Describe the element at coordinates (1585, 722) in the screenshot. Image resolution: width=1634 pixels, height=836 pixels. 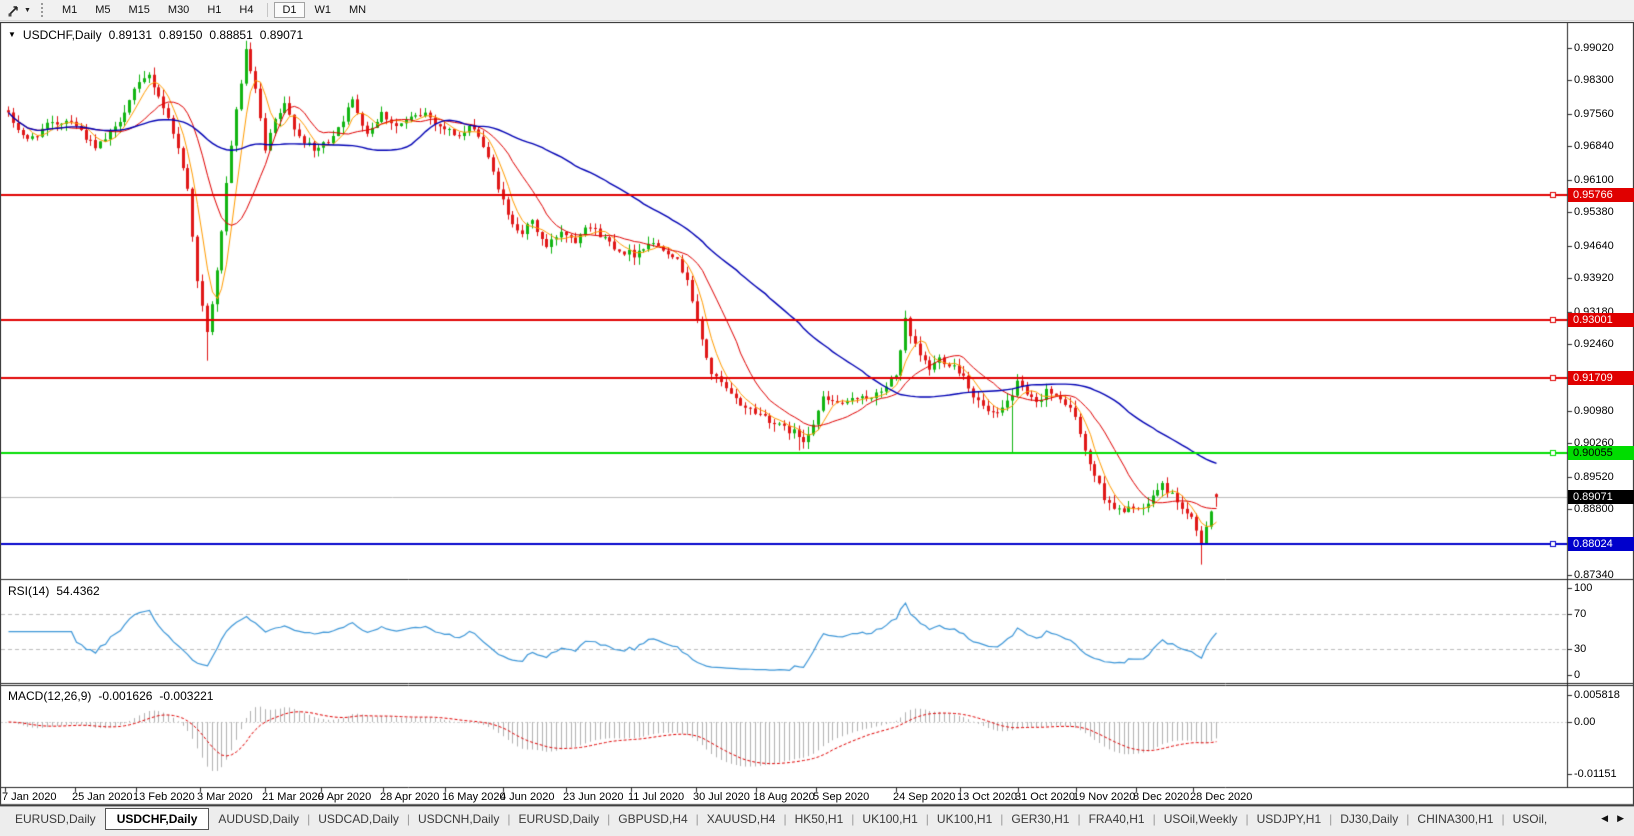
I see `macd-tick-label: 0.00` at that location.